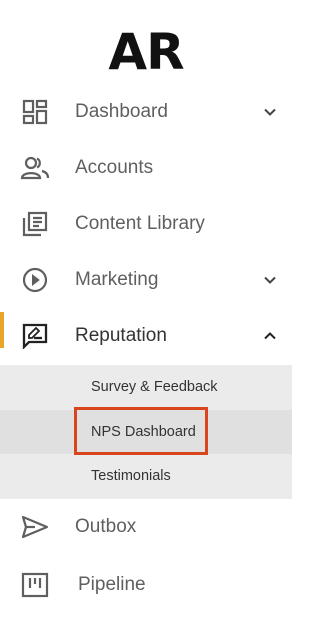 The image size is (320, 617). I want to click on play-circle-icon, so click(35, 280).